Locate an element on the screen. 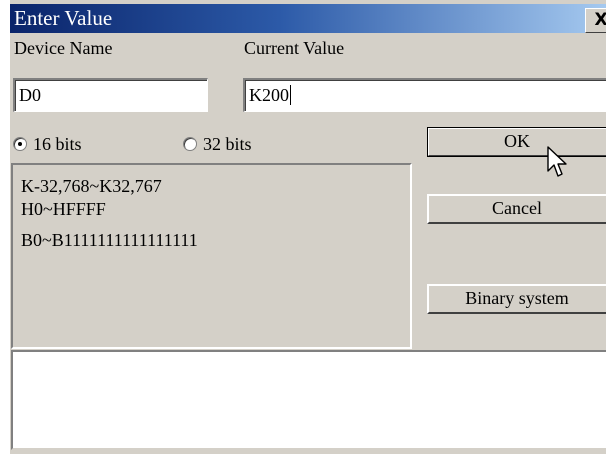 This screenshot has height=454, width=606. ok-button: OK is located at coordinates (516, 142).